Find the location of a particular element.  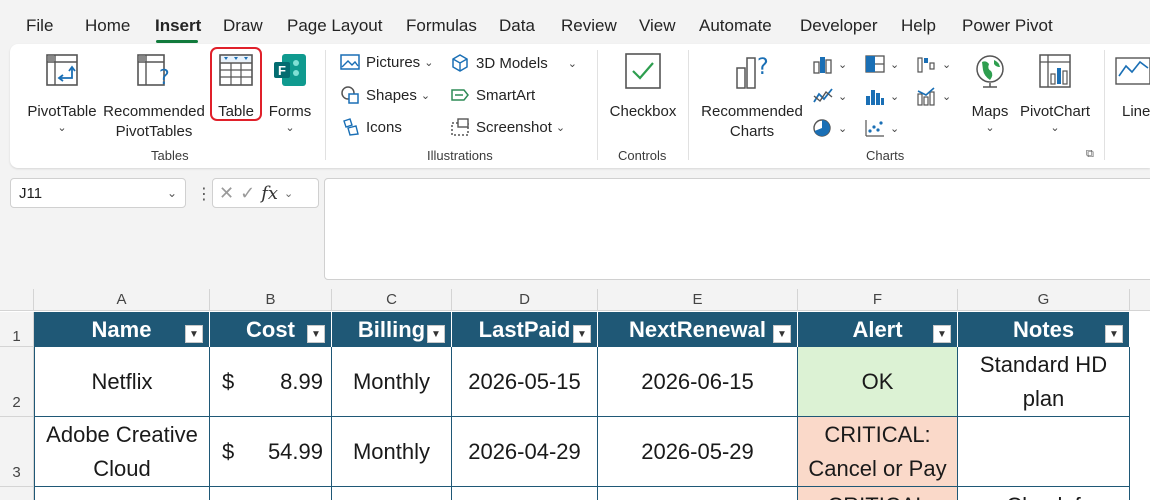

menu-home: Home is located at coordinates (107, 26).